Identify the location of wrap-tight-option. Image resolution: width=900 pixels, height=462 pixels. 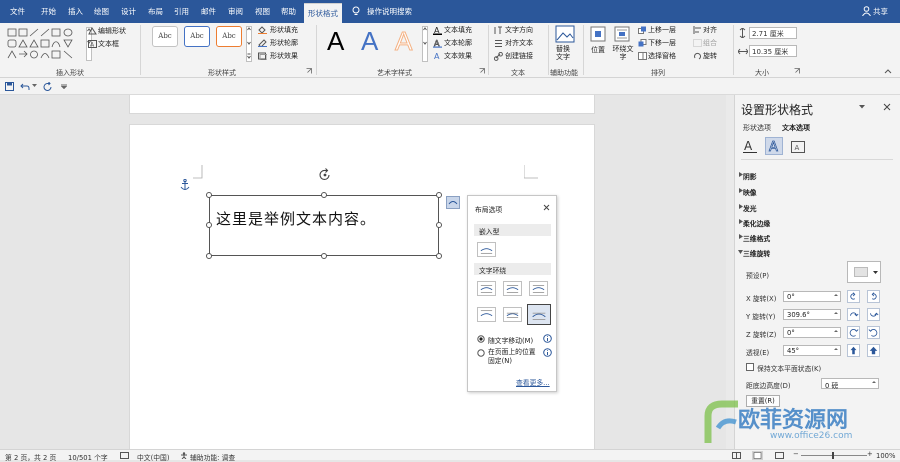
(512, 288).